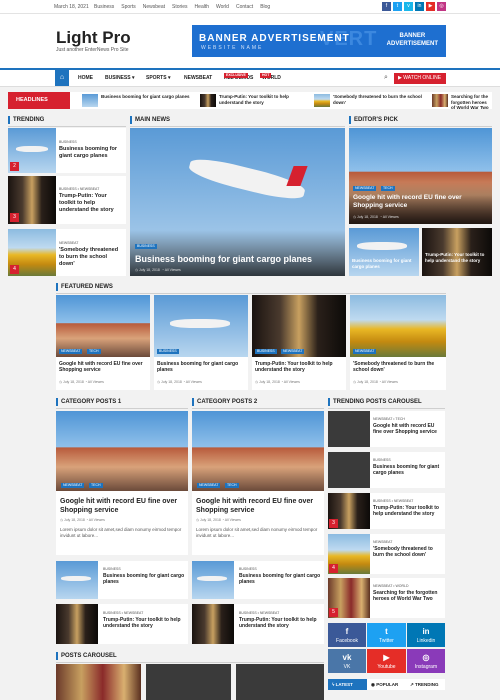  Describe the element at coordinates (389, 419) in the screenshot. I see `post-categories: NEWSBEAT • TECH` at that location.